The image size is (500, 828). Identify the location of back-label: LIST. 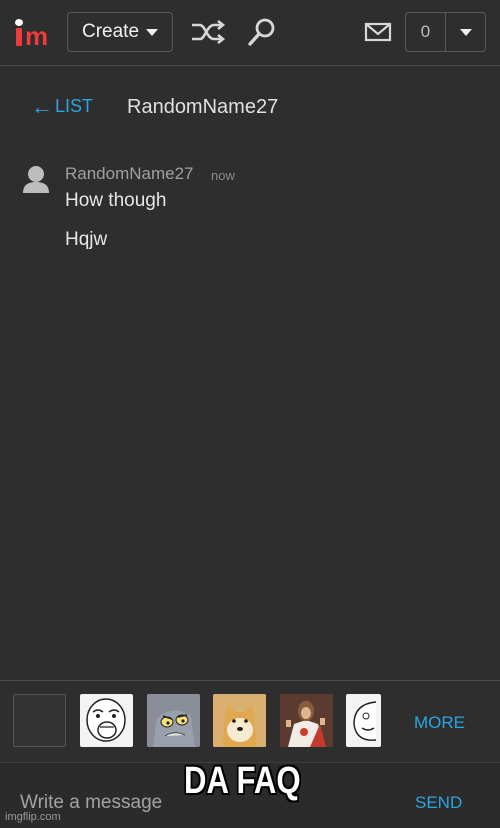
(74, 106).